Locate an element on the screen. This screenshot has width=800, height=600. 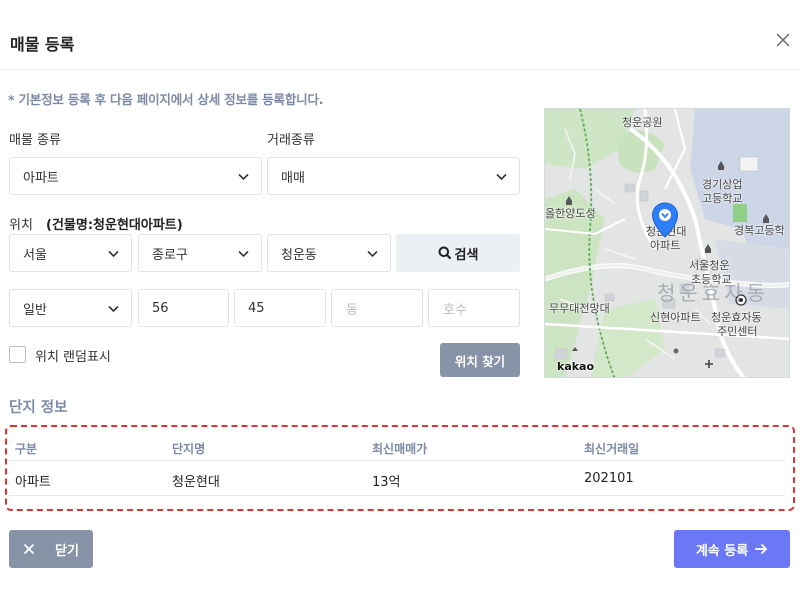
map-label-sinhyeon: 신현아파트 is located at coordinates (675, 317).